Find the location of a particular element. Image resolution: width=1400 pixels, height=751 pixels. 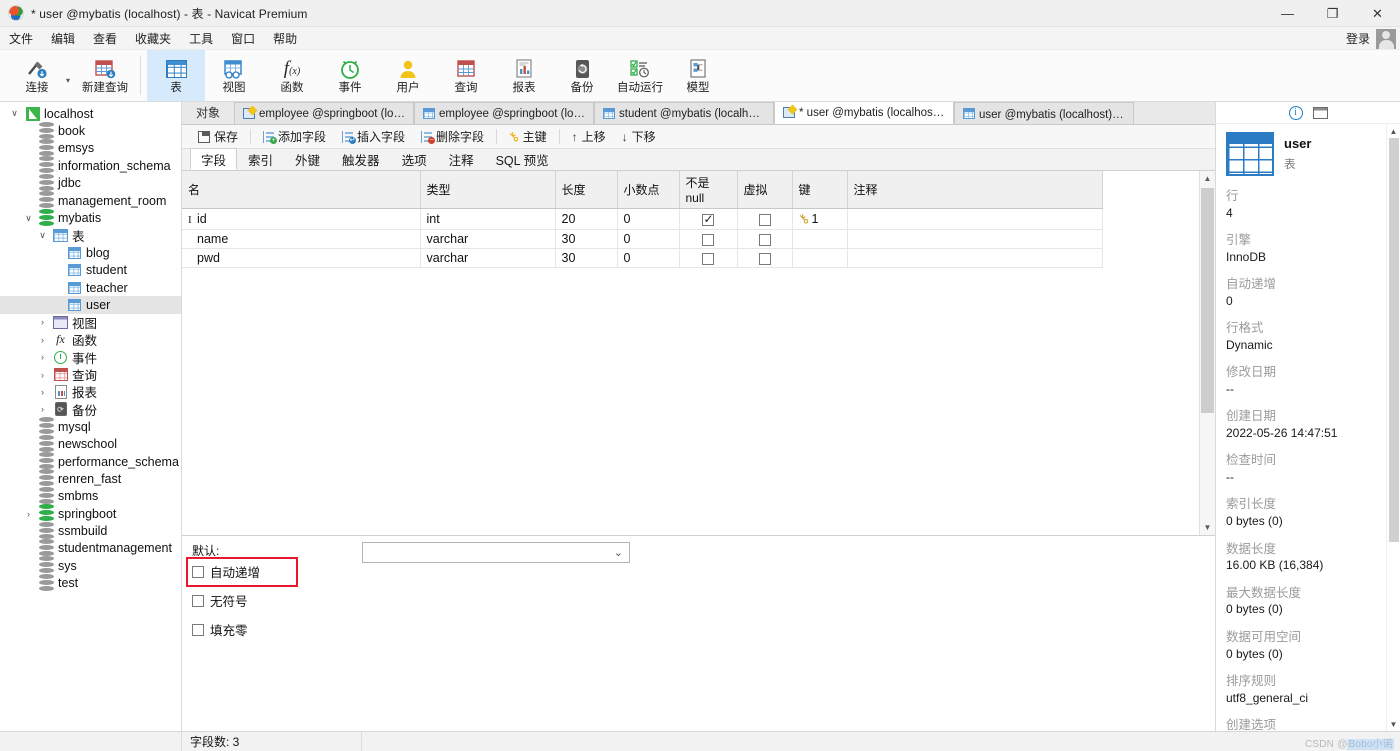

tree-item-mybatis: ∨ mybatis is located at coordinates (90, 217).